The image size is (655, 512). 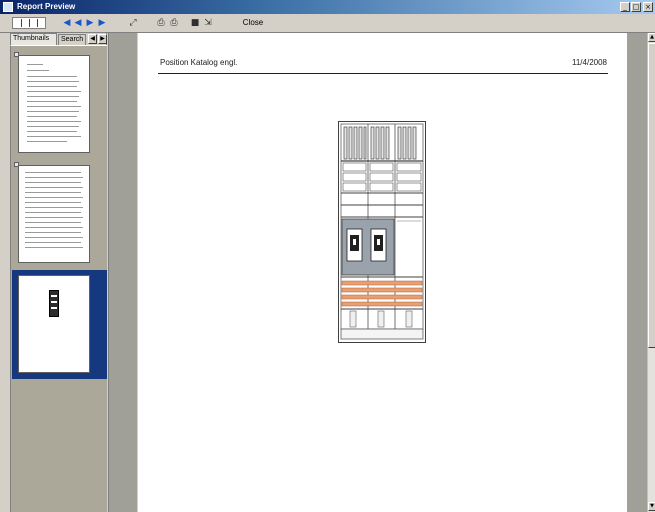 I want to click on sidebar-tabs: Thumbnails Search ◀ ▶, so click(x=58, y=39).